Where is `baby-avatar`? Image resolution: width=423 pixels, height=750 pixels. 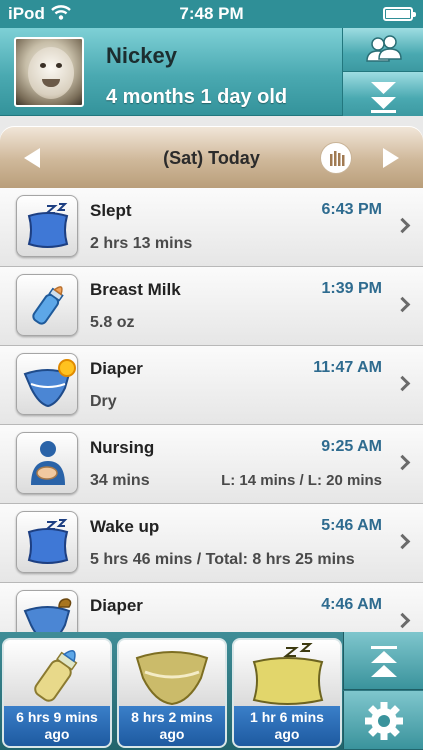 baby-avatar is located at coordinates (49, 72).